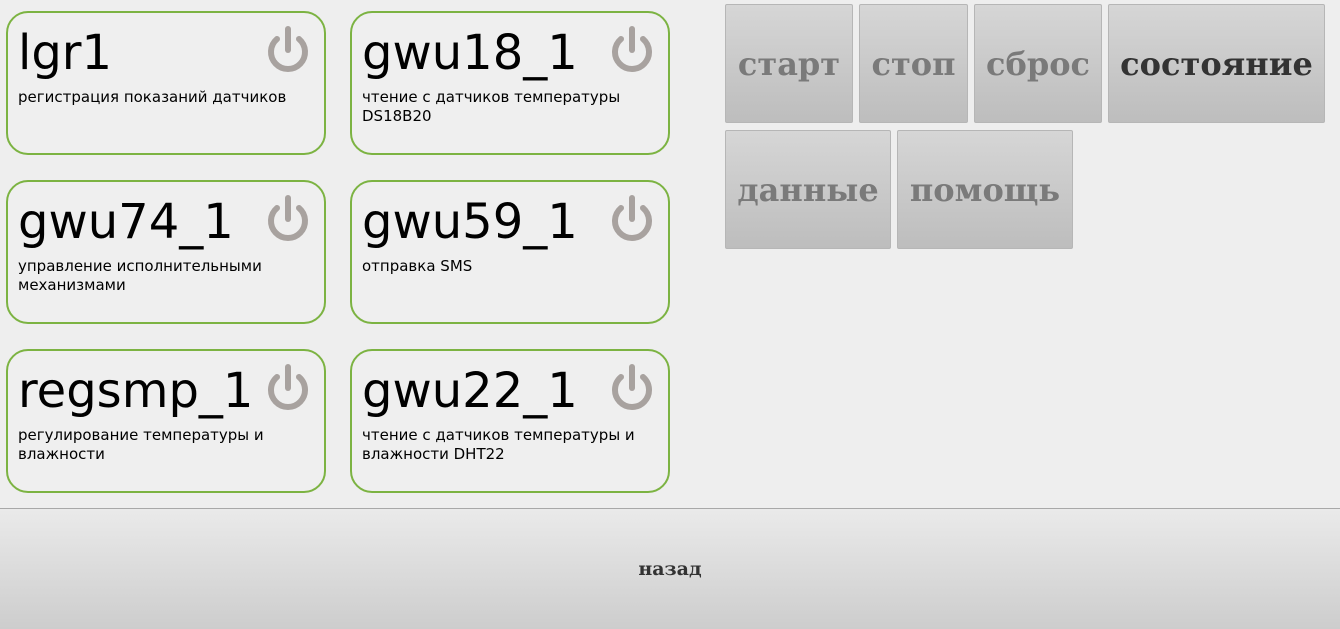 The width and height of the screenshot is (1340, 629). What do you see at coordinates (913, 63) in the screenshot?
I see `stop-button: стоп` at bounding box center [913, 63].